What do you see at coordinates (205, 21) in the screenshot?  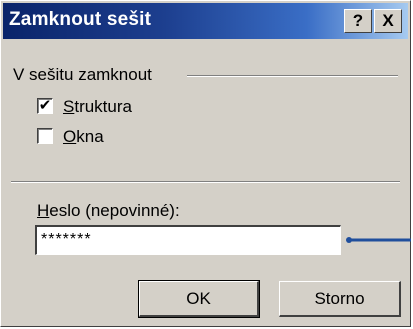 I see `title-bar: Zamknout sešit ? X` at bounding box center [205, 21].